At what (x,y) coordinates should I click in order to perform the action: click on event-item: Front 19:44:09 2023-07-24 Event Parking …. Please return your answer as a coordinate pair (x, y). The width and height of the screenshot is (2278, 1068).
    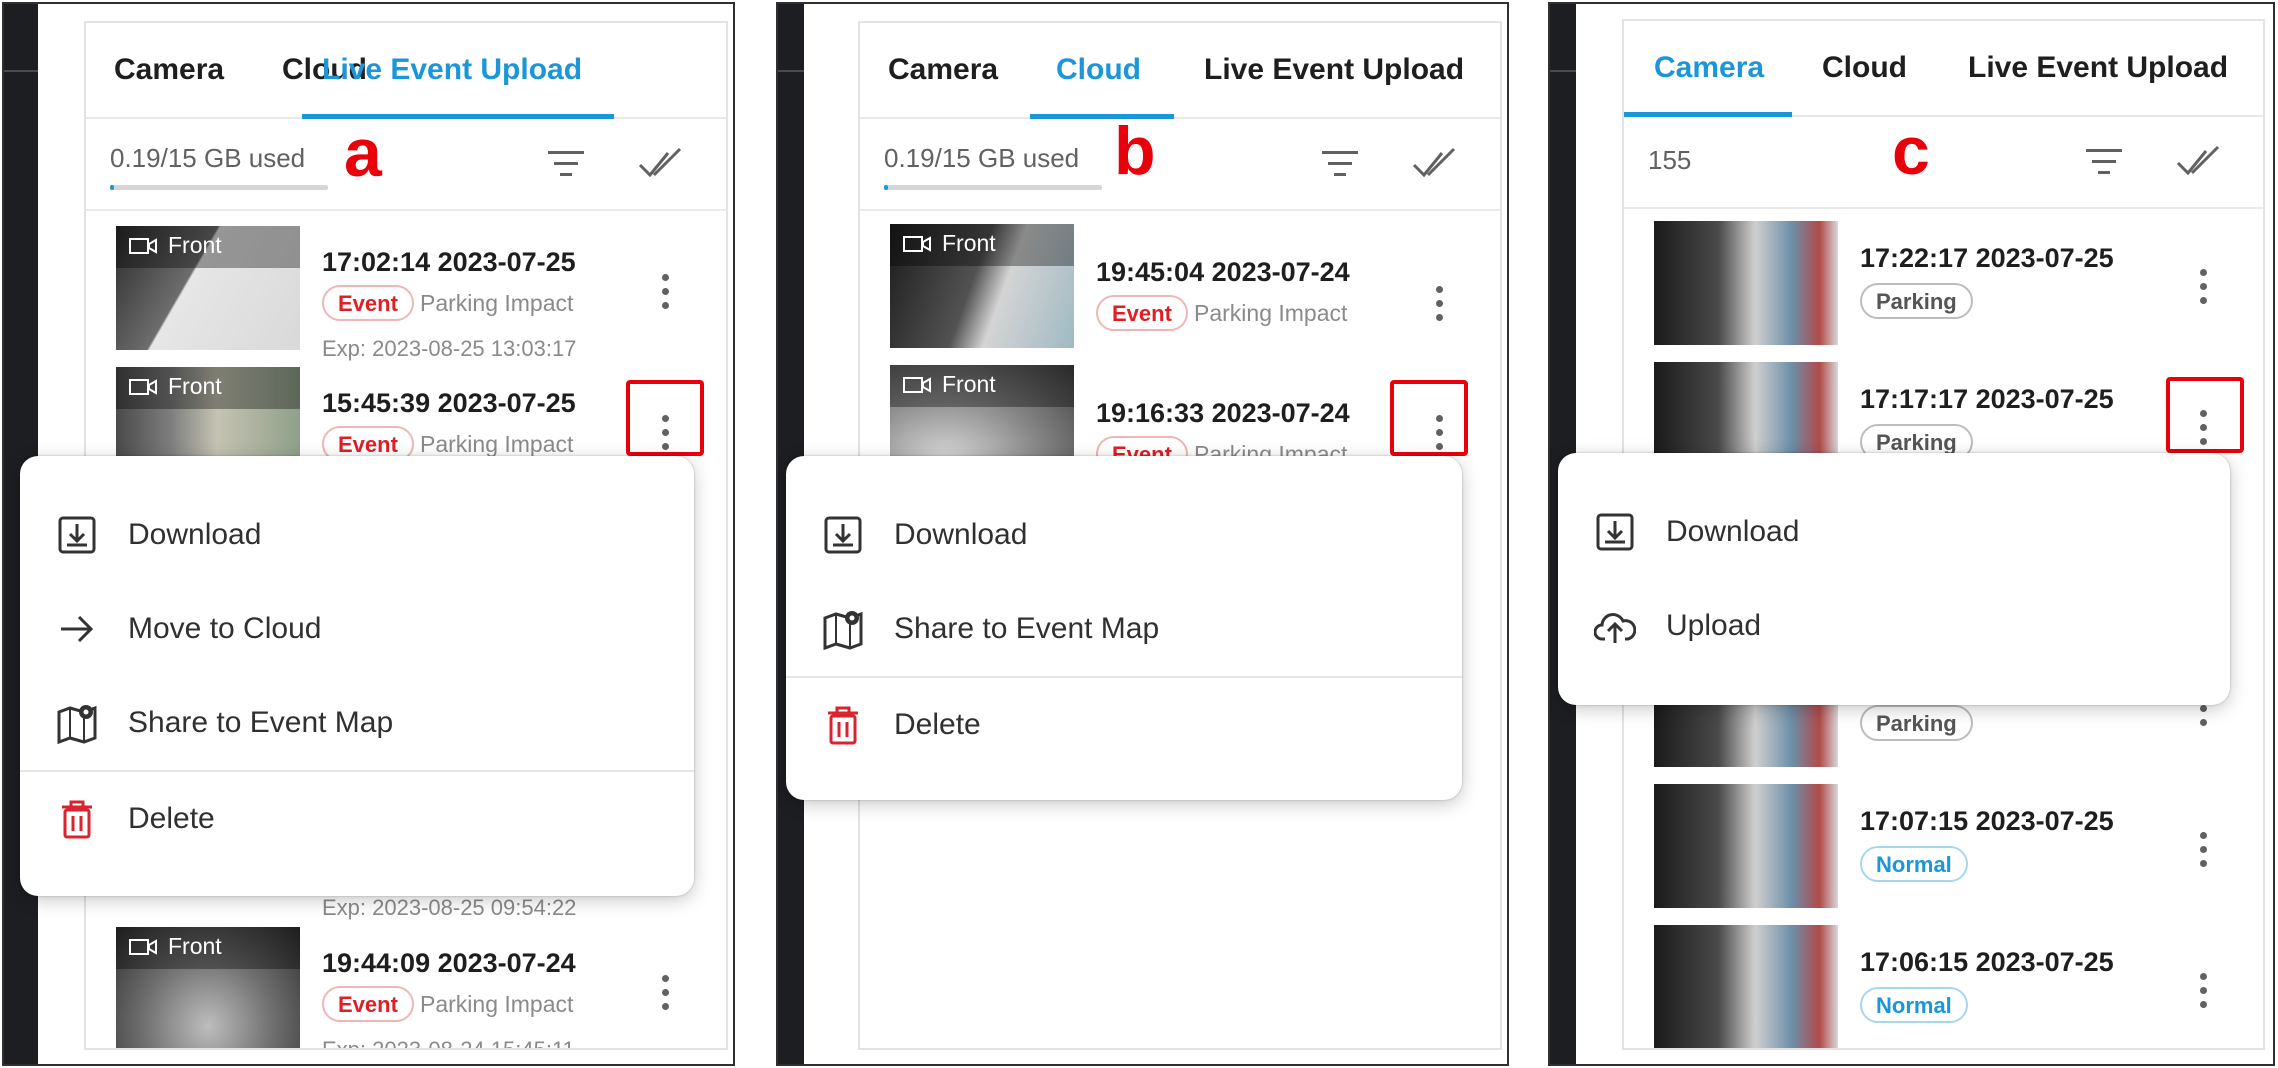
    Looking at the image, I should click on (406, 988).